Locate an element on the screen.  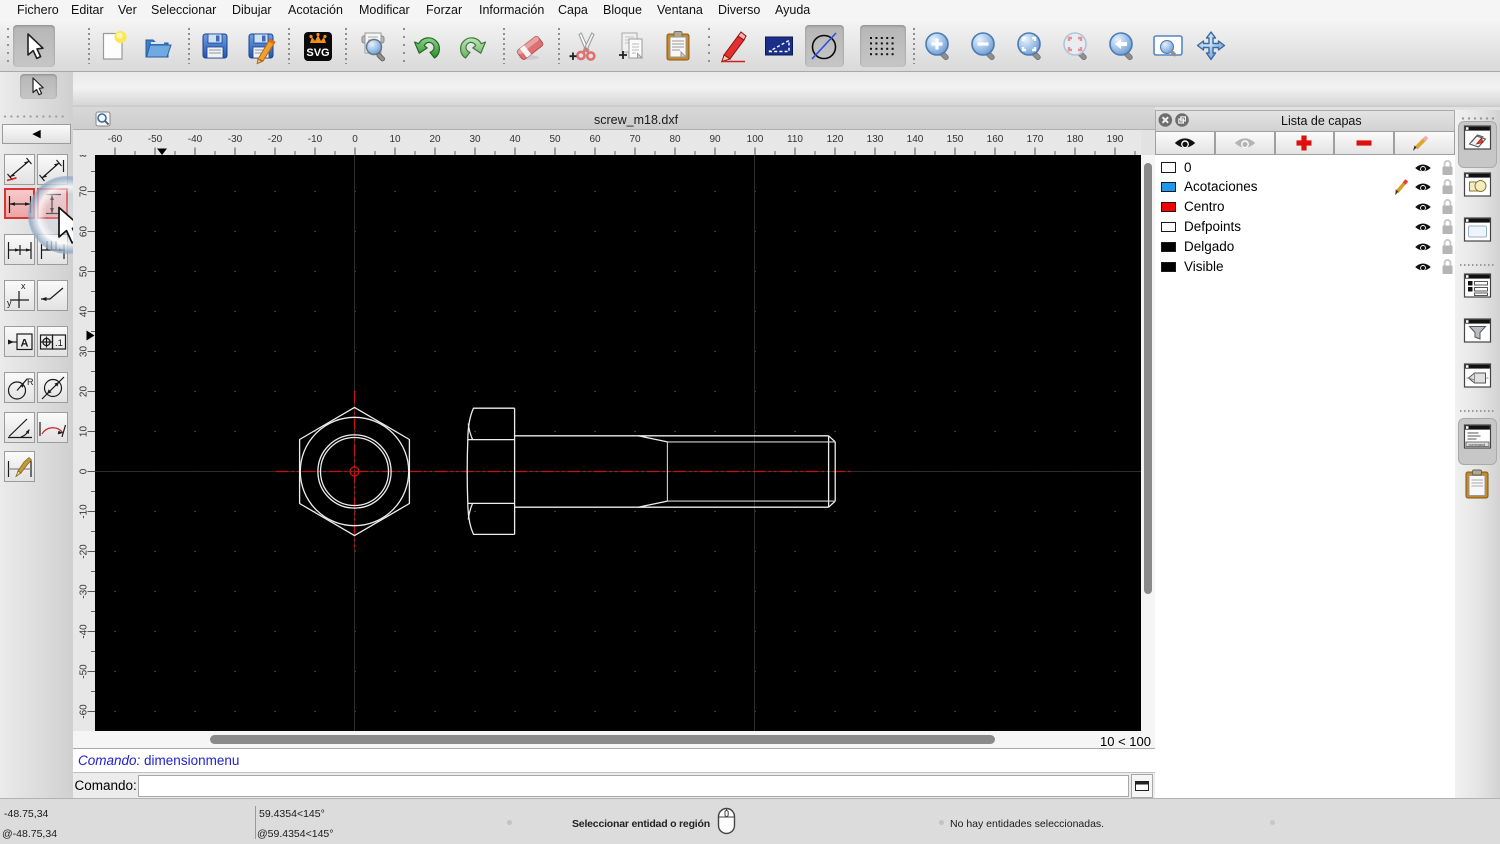
svg-text: 160 is located at coordinates (995, 139).